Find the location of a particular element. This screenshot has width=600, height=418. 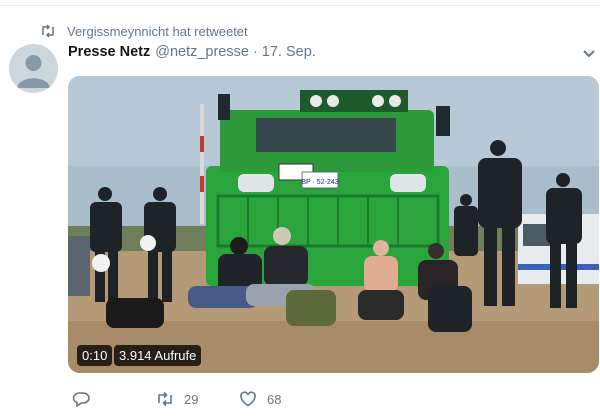

tweet-actions: 29 68 is located at coordinates (300, 401).